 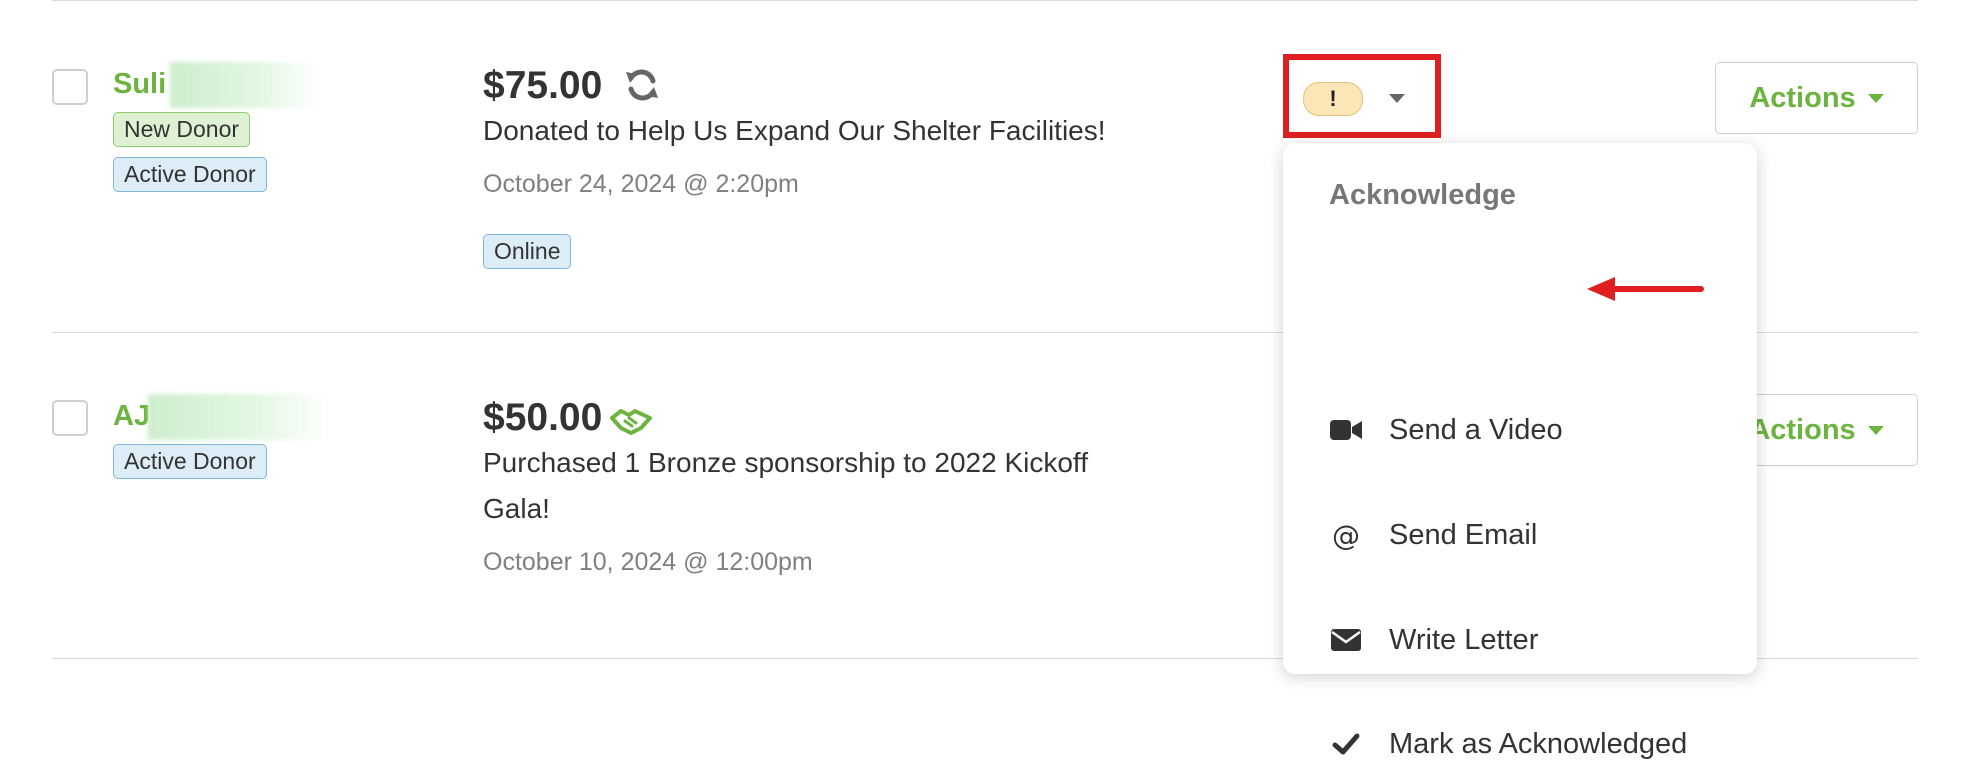 What do you see at coordinates (1346, 744) in the screenshot?
I see `check-icon` at bounding box center [1346, 744].